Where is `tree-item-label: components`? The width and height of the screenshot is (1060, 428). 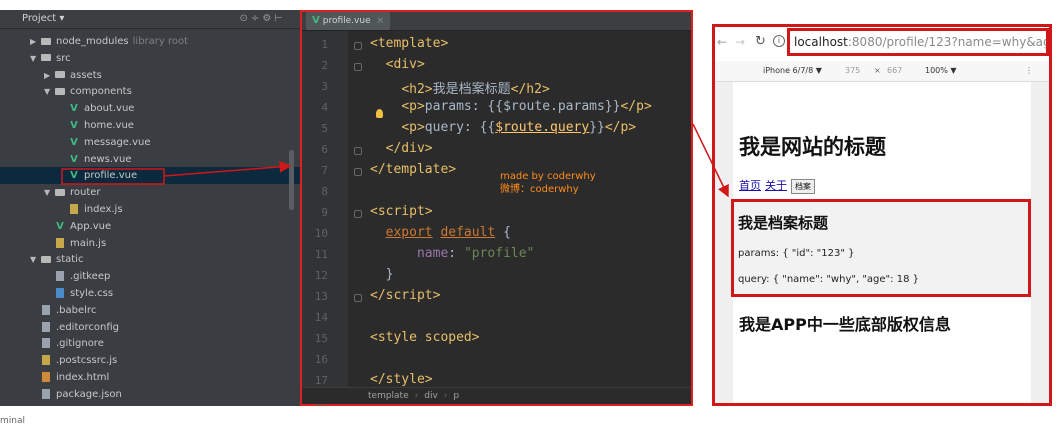
tree-item-label: components is located at coordinates (101, 92).